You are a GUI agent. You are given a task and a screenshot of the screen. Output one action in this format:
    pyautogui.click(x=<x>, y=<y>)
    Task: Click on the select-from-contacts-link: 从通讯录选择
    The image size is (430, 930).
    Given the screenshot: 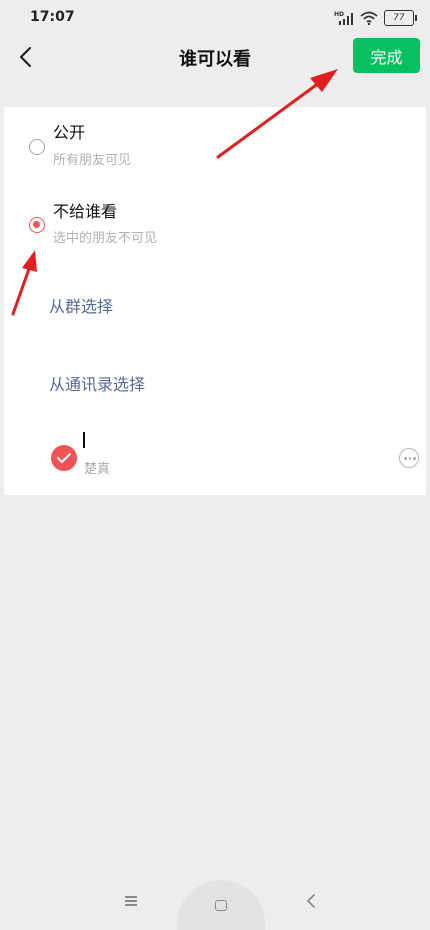 What is the action you would take?
    pyautogui.click(x=97, y=383)
    